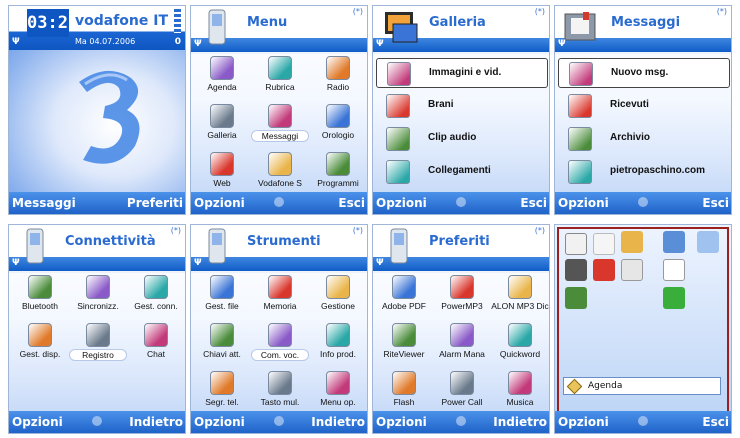  Describe the element at coordinates (280, 87) in the screenshot. I see `grid-item-label: Rubrica` at that location.